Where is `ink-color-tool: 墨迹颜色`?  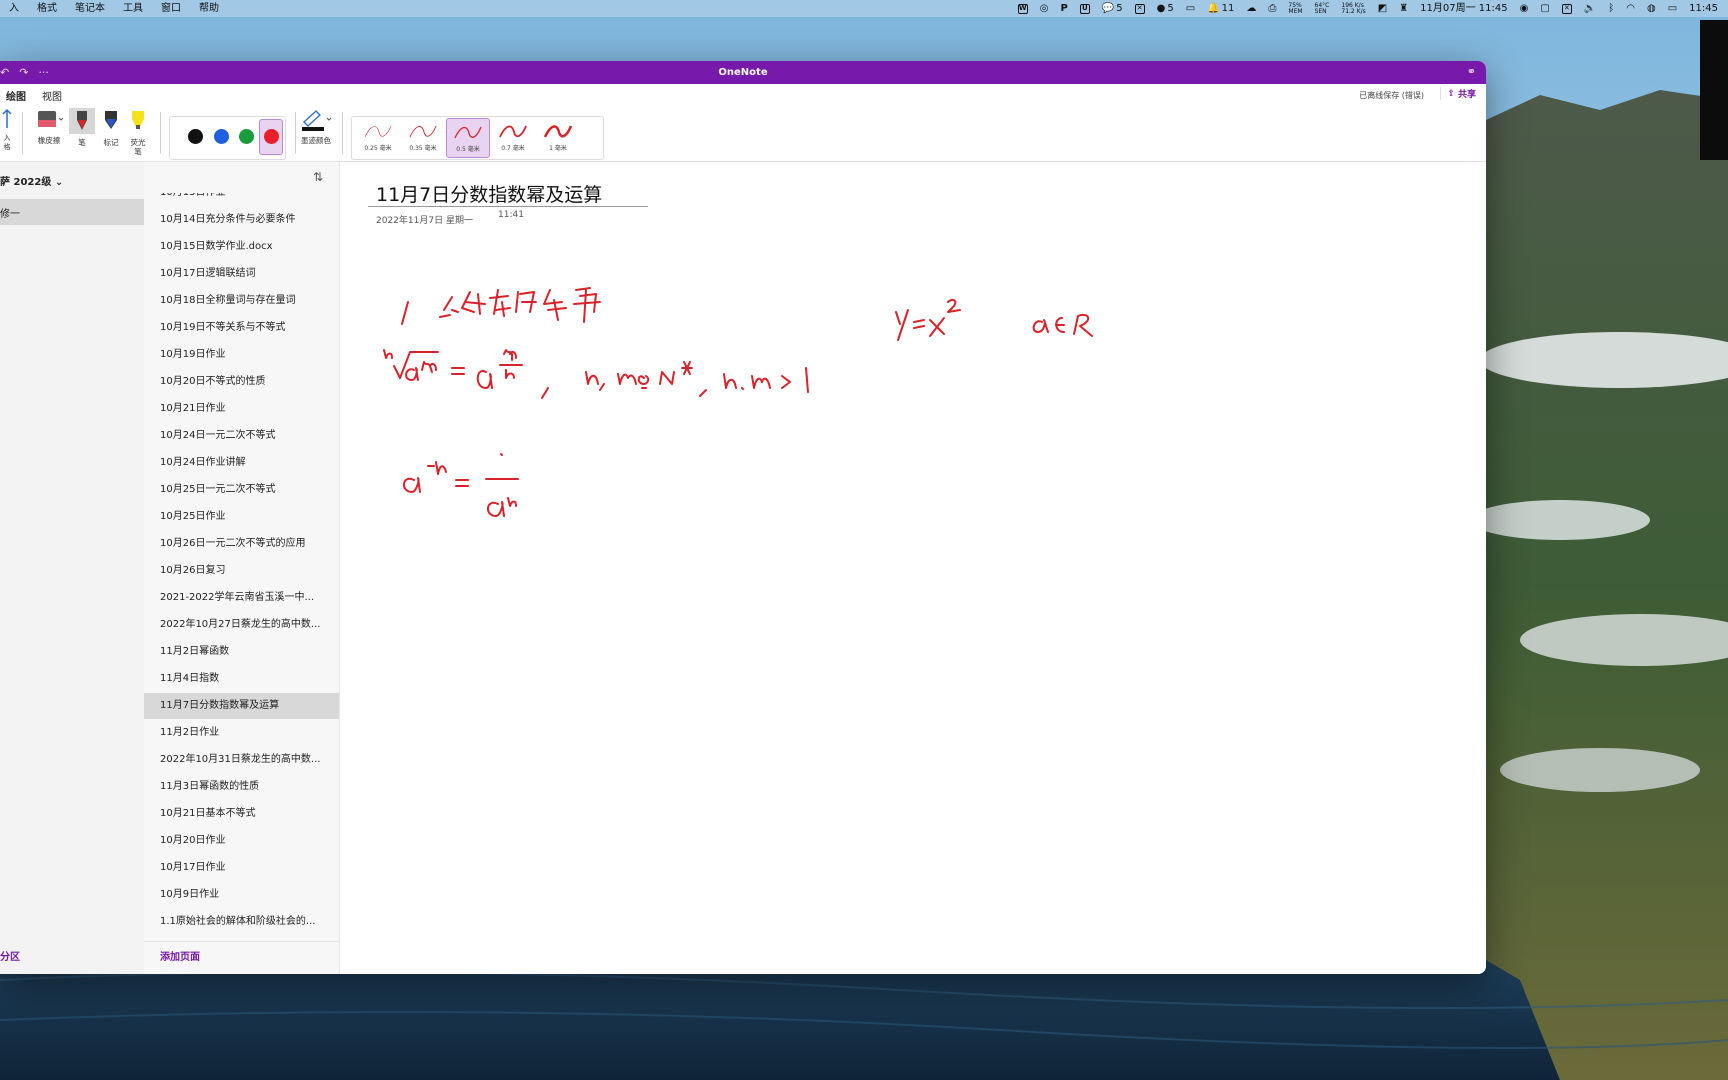
ink-color-tool: 墨迹颜色 is located at coordinates (316, 126).